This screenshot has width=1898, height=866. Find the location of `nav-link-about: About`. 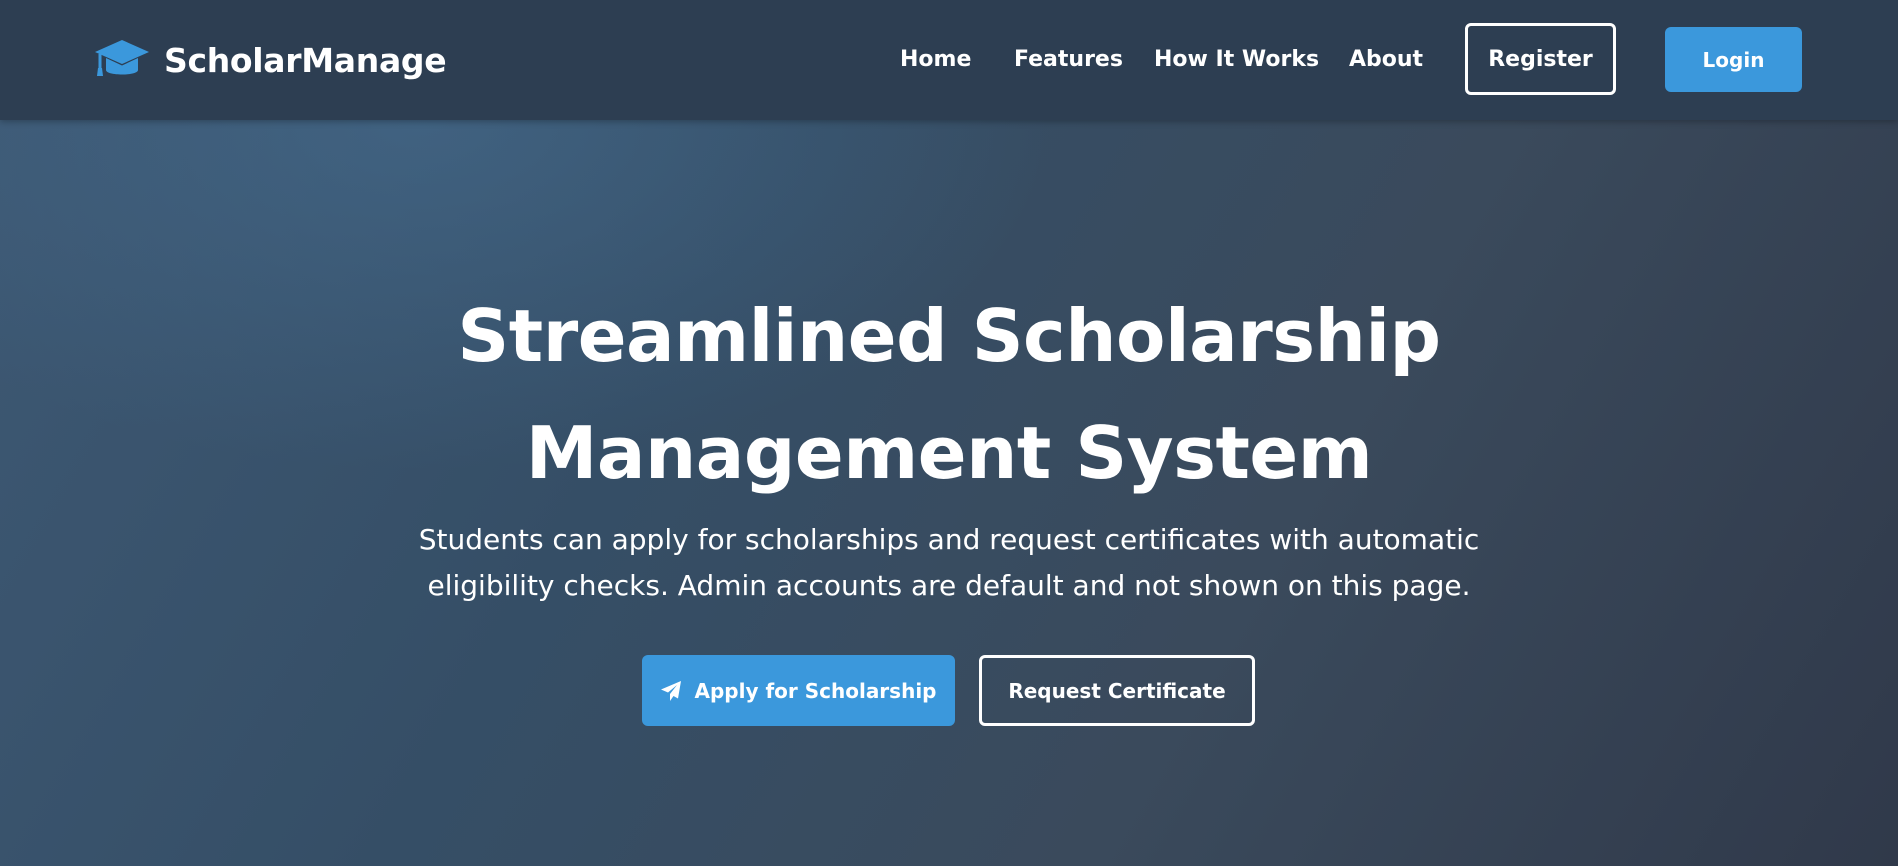

nav-link-about: About is located at coordinates (1386, 60).